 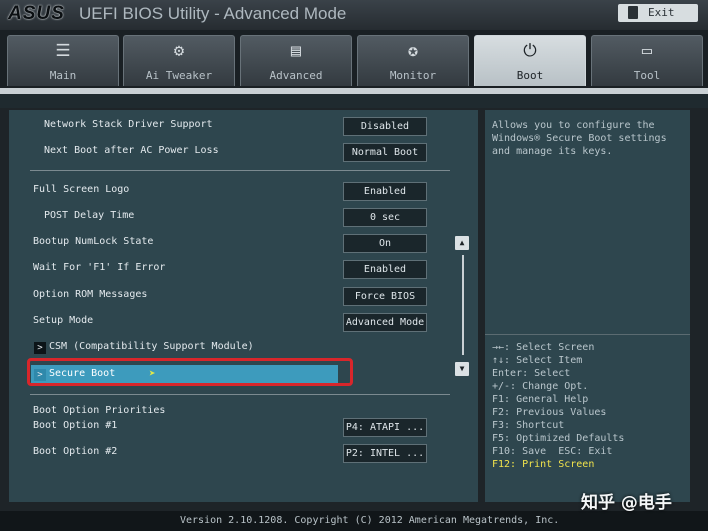 I want to click on key-hint: F10: Save ESC: Exit, so click(x=552, y=451).